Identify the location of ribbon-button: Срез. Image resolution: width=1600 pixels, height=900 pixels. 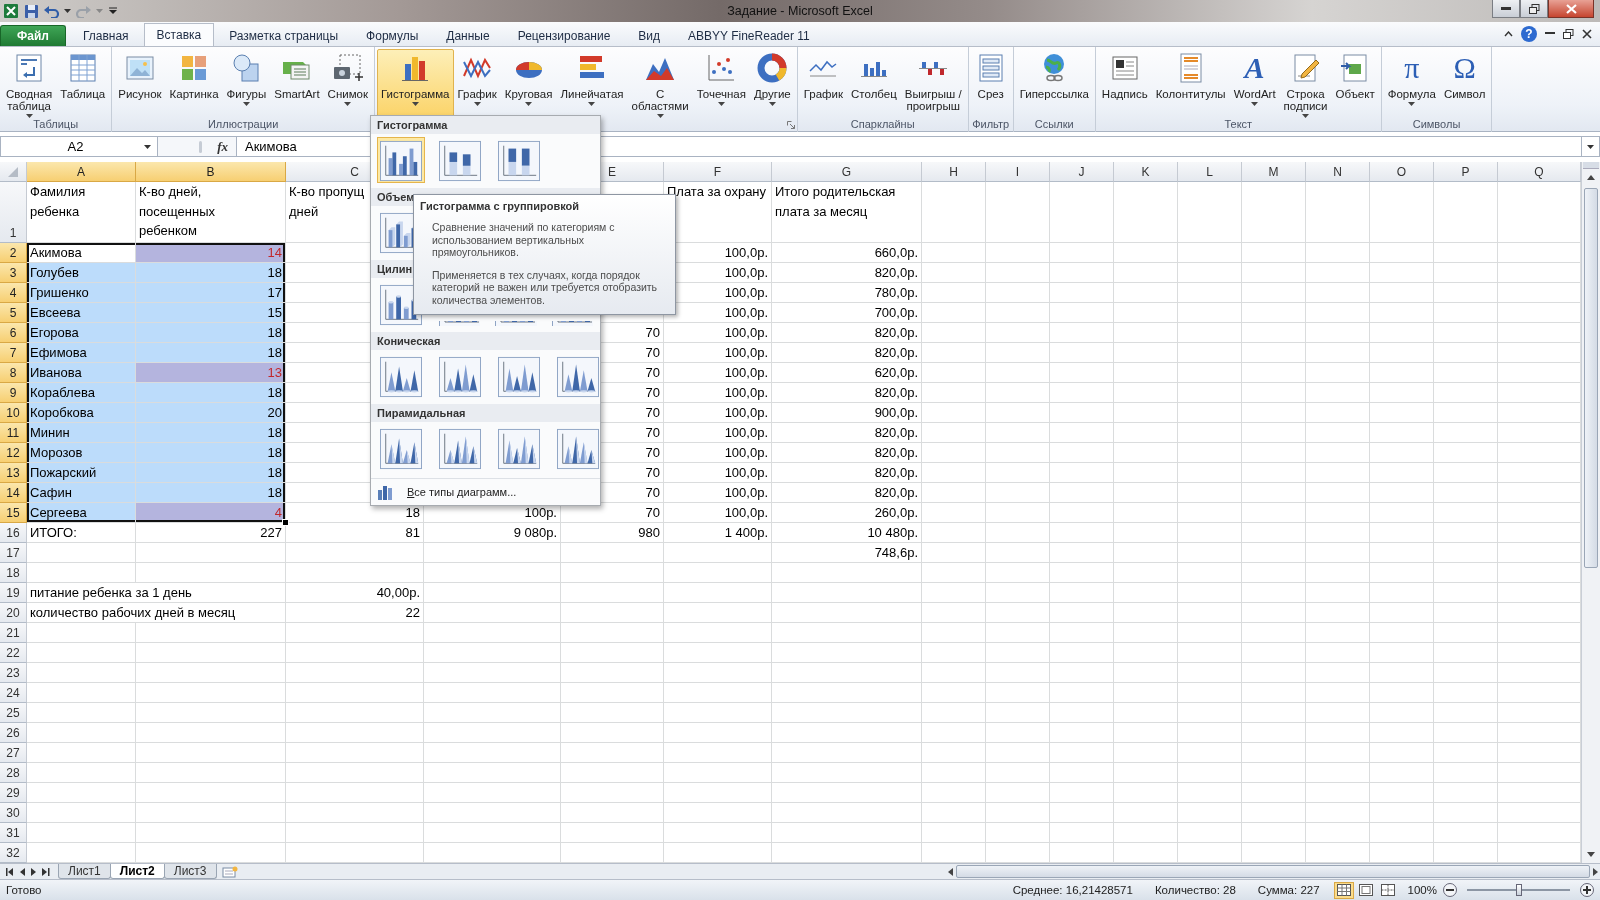
(990, 83).